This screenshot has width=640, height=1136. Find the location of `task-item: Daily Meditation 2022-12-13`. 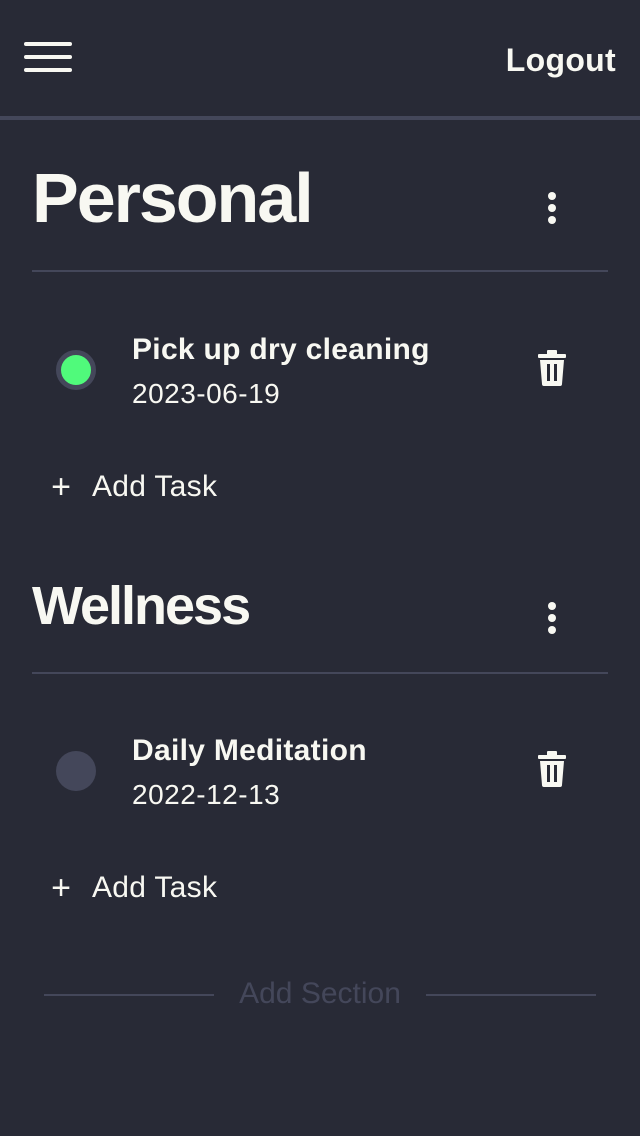

task-item: Daily Meditation 2022-12-13 is located at coordinates (320, 771).